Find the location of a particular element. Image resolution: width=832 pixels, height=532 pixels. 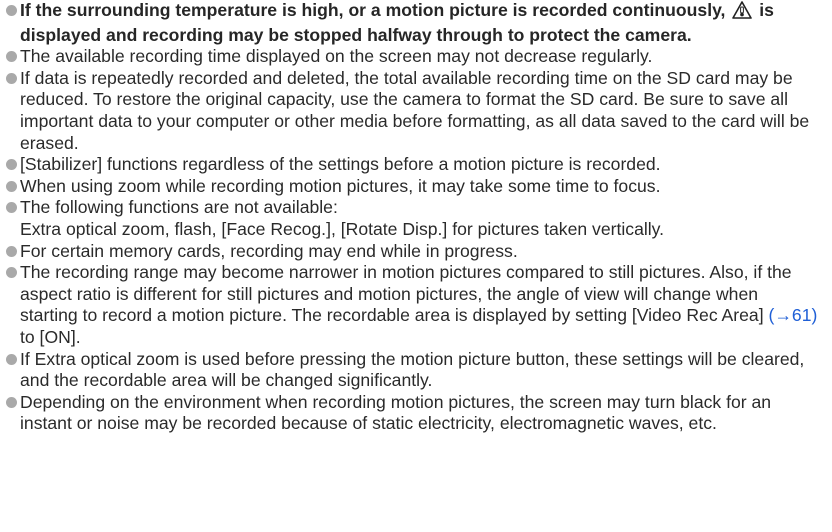

temperature-warning-icon is located at coordinates (742, 13).